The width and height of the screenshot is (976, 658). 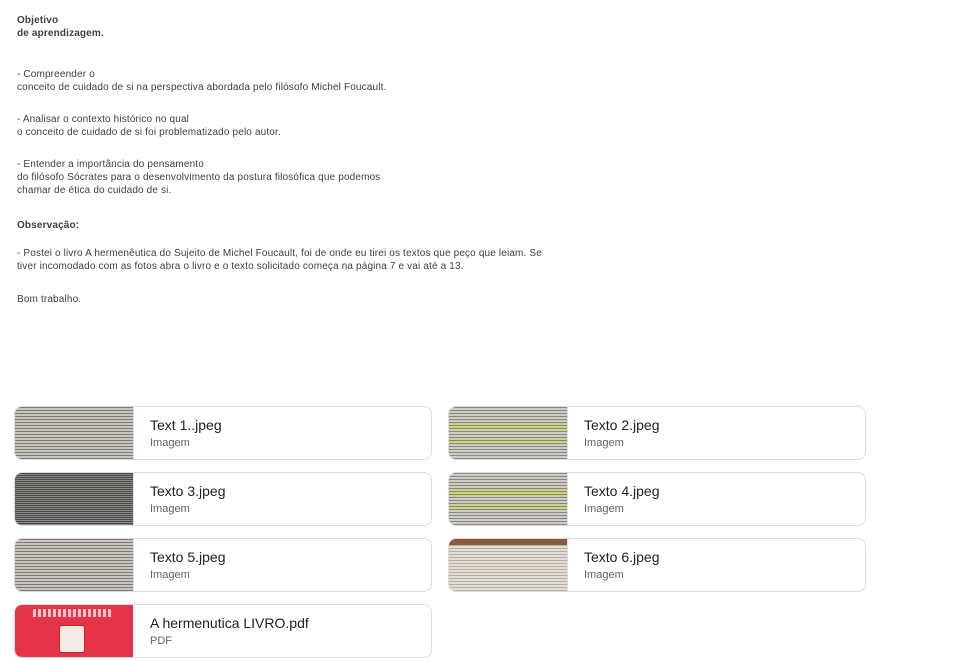 What do you see at coordinates (229, 623) in the screenshot?
I see `attachment-title: A hermenutica LIVRO.pdf` at bounding box center [229, 623].